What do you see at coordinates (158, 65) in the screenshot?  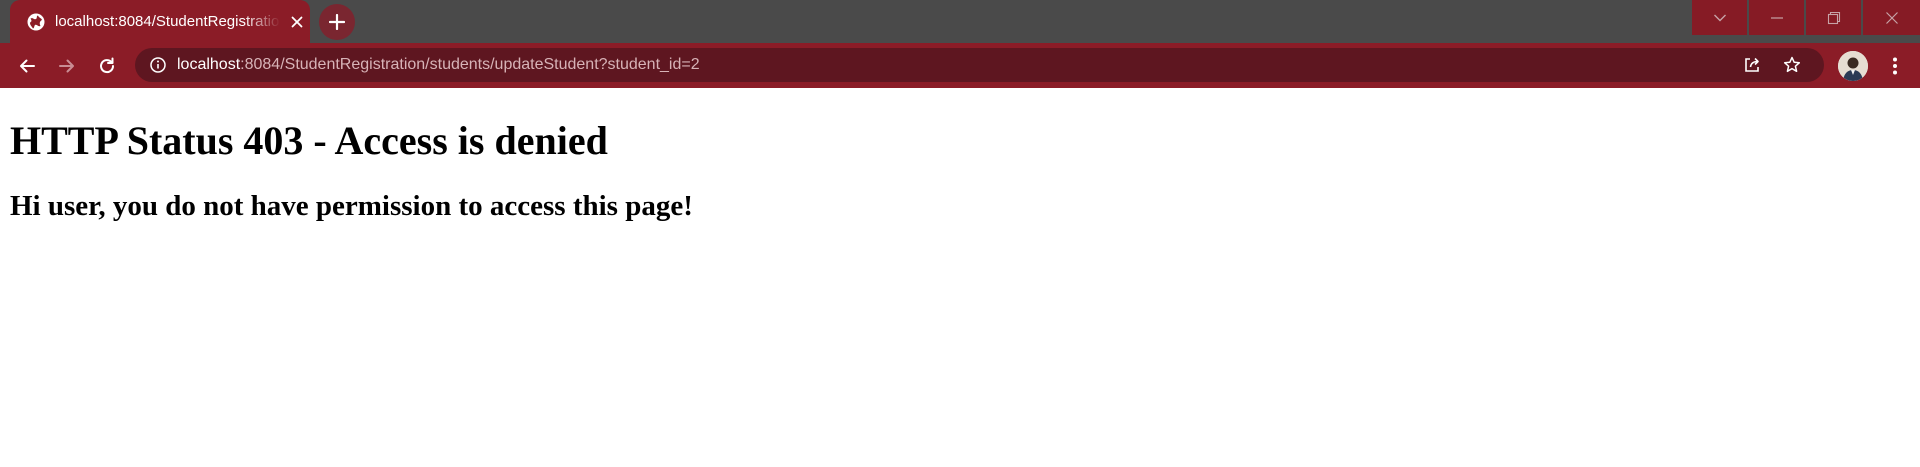 I see `site-info-icon` at bounding box center [158, 65].